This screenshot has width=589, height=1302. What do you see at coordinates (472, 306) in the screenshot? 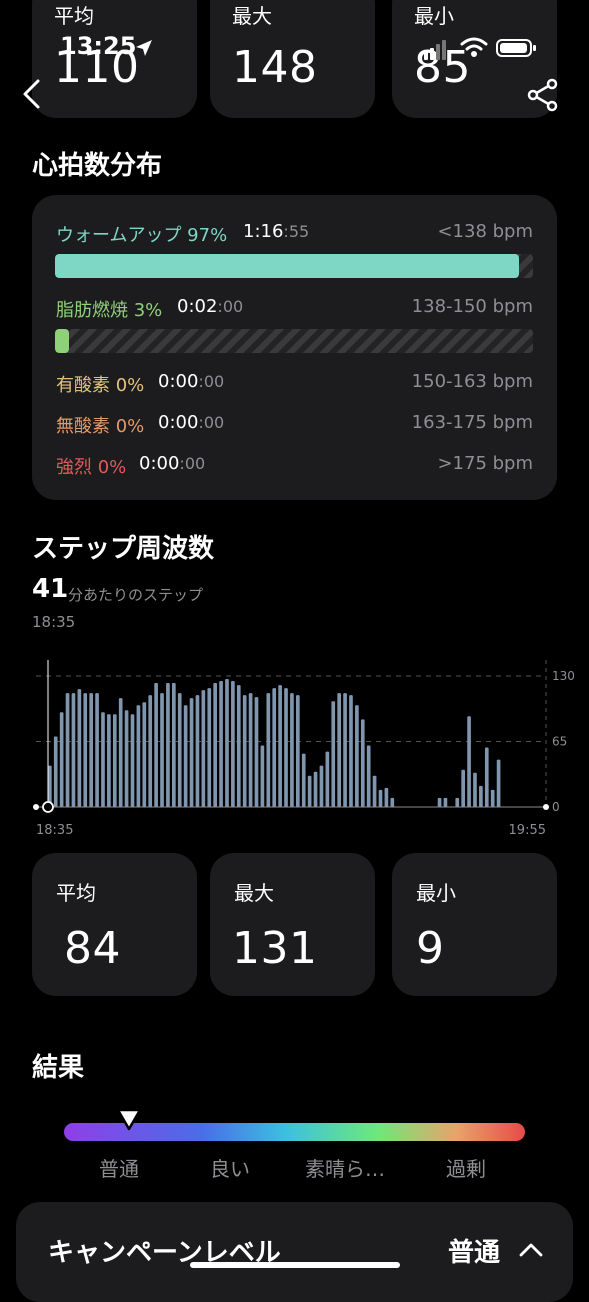
I see `zone-fatburn-range: 138-150 bpm` at bounding box center [472, 306].